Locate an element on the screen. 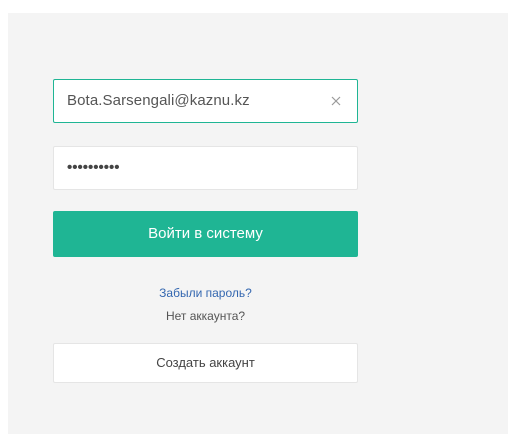 The width and height of the screenshot is (508, 434). password-field: •••••••••• is located at coordinates (205, 168).